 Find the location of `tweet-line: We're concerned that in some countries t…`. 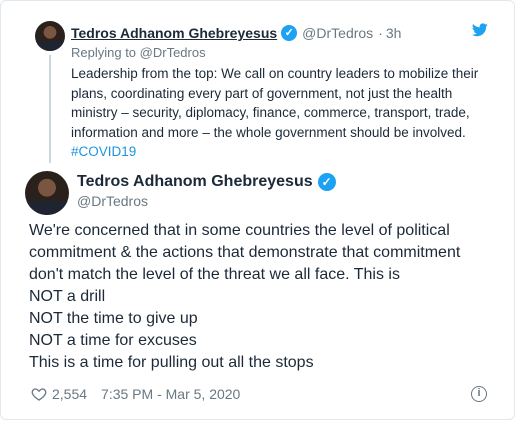

tweet-line: We're concerned that in some countries t… is located at coordinates (239, 230).